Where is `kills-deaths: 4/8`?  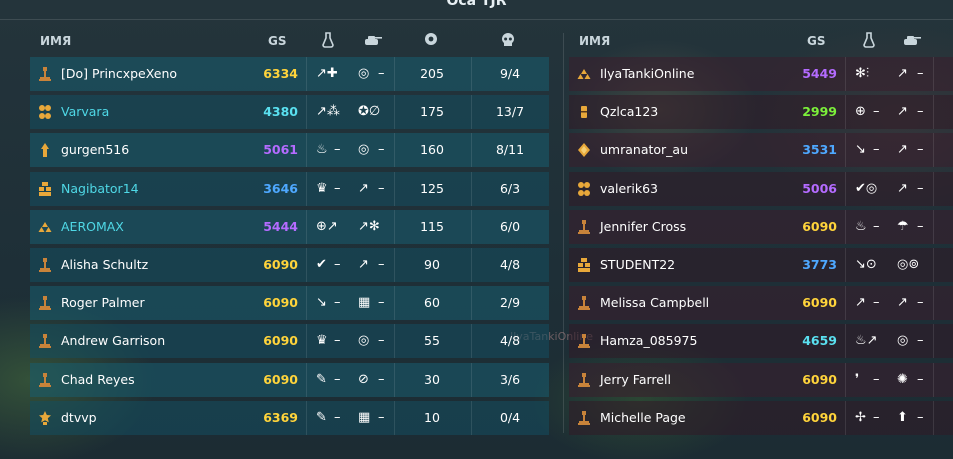 kills-deaths: 4/8 is located at coordinates (510, 341).